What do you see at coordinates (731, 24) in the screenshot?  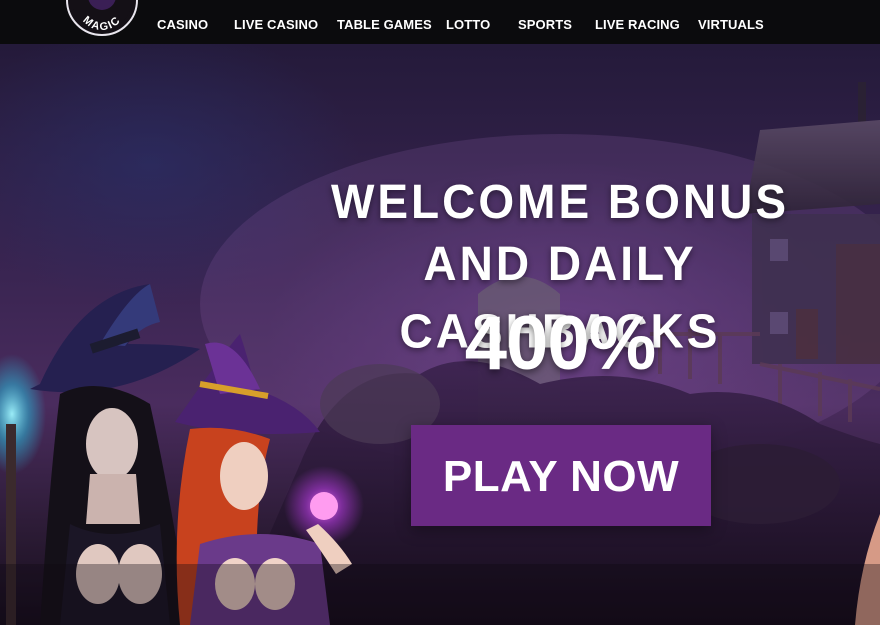 I see `nav-item-virtuals: VIRTUALS` at bounding box center [731, 24].